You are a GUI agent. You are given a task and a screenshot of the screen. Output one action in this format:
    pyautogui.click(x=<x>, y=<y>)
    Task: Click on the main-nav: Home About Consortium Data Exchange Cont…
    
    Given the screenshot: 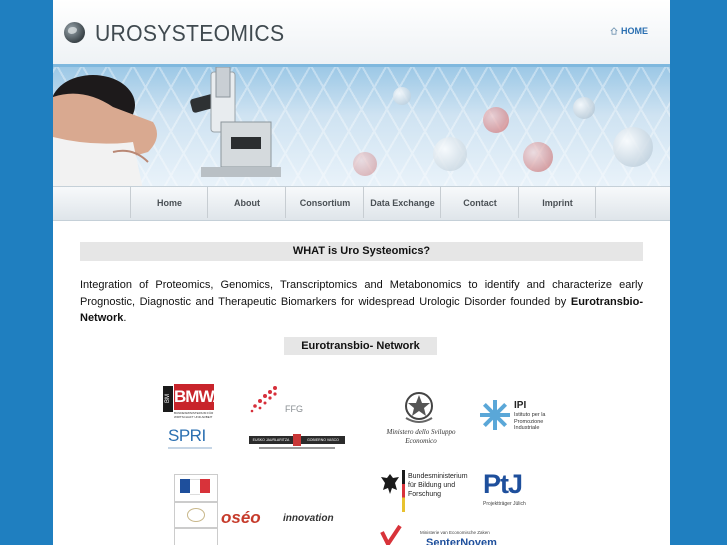 What is the action you would take?
    pyautogui.click(x=361, y=203)
    